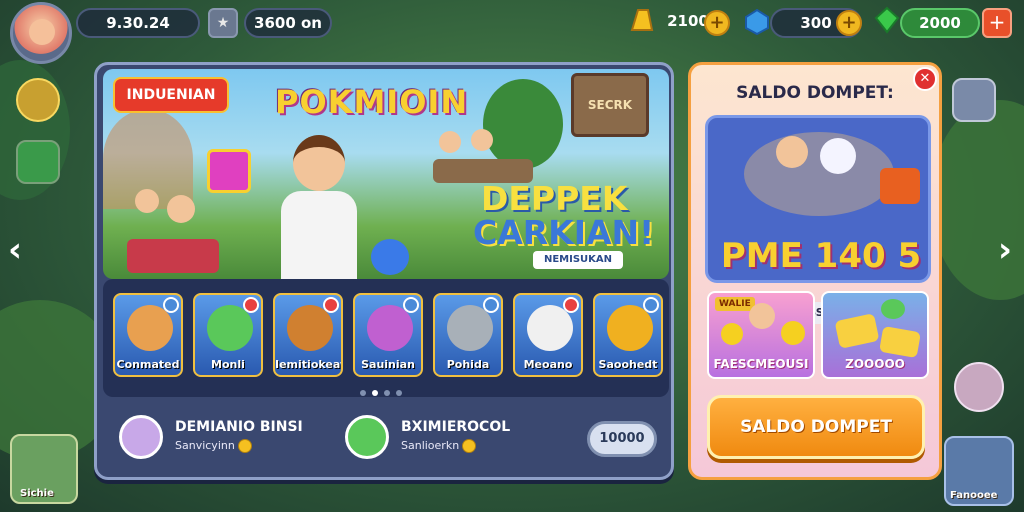 The image size is (1024, 512). I want to click on wallet-title: SALDO DOMPET:, so click(815, 93).